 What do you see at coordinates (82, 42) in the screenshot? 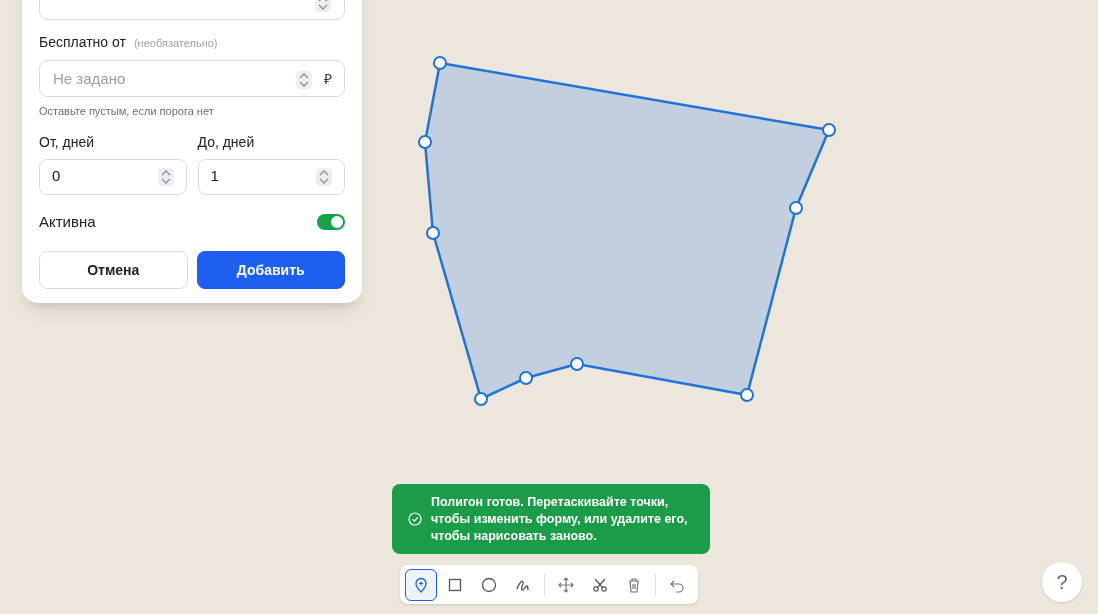
I see `field-label: Бесплатно от` at bounding box center [82, 42].